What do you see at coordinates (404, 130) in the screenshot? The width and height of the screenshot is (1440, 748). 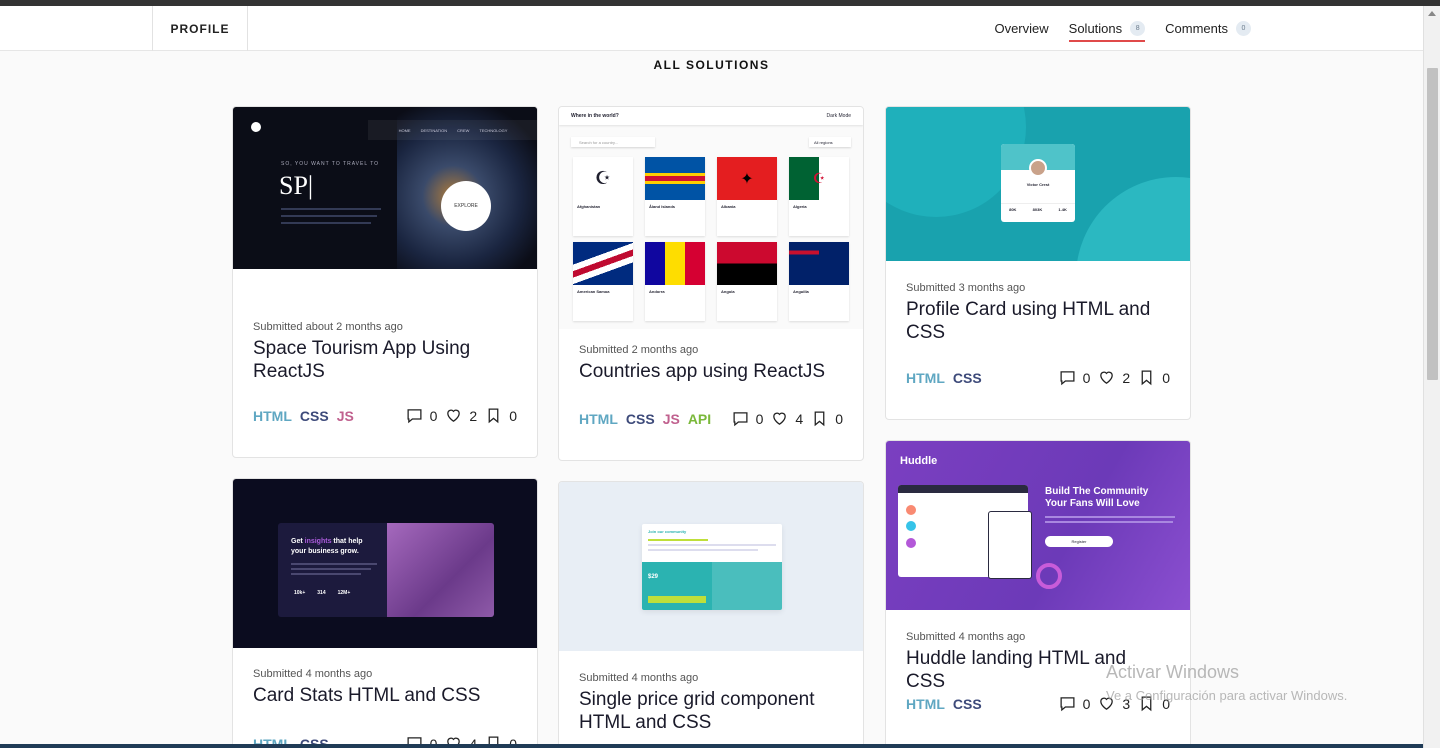 I see `thumb-menu-home: HOME` at bounding box center [404, 130].